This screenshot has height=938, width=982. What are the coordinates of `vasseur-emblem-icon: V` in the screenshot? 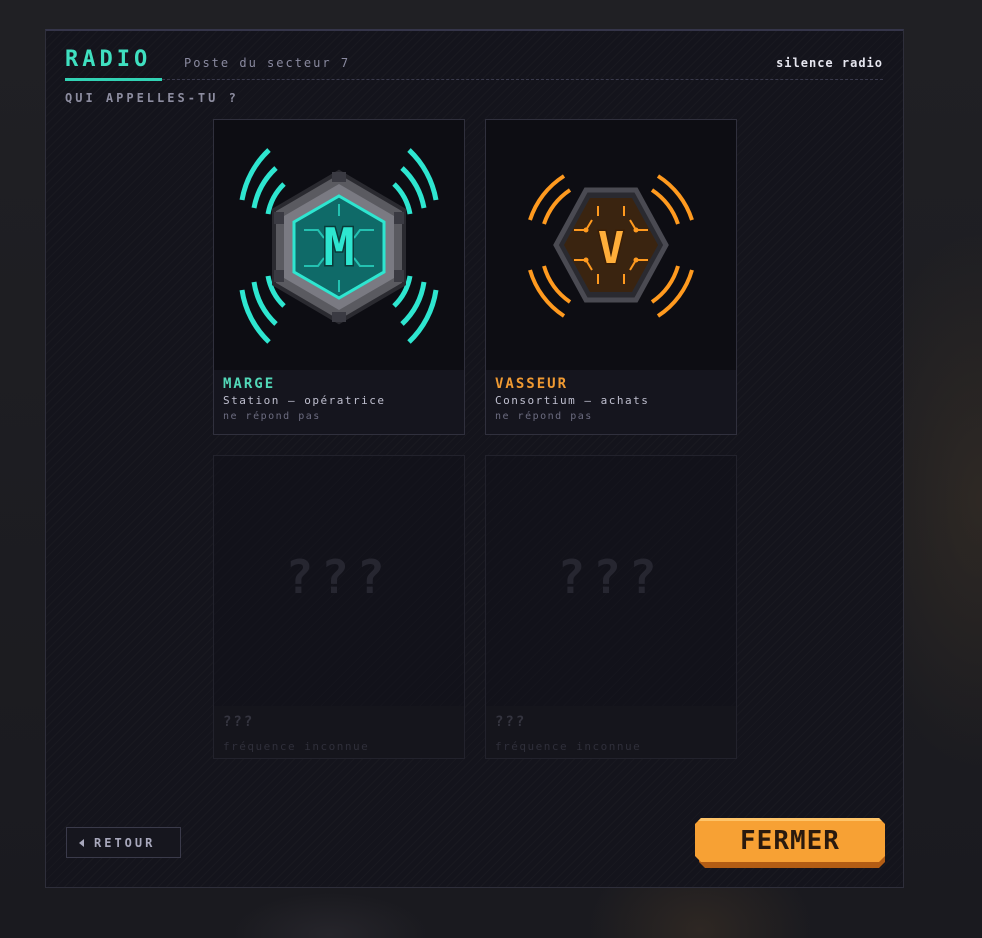 It's located at (611, 246).